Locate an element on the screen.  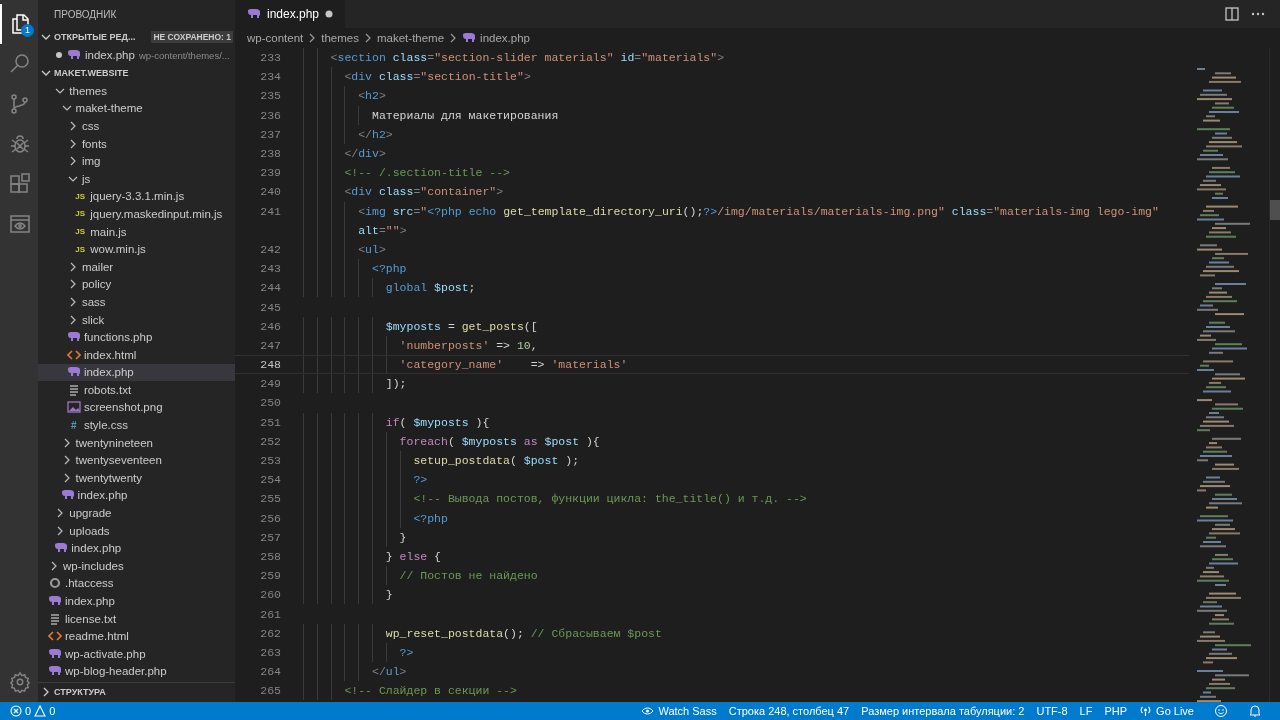
line-number: 239 is located at coordinates (270, 173).